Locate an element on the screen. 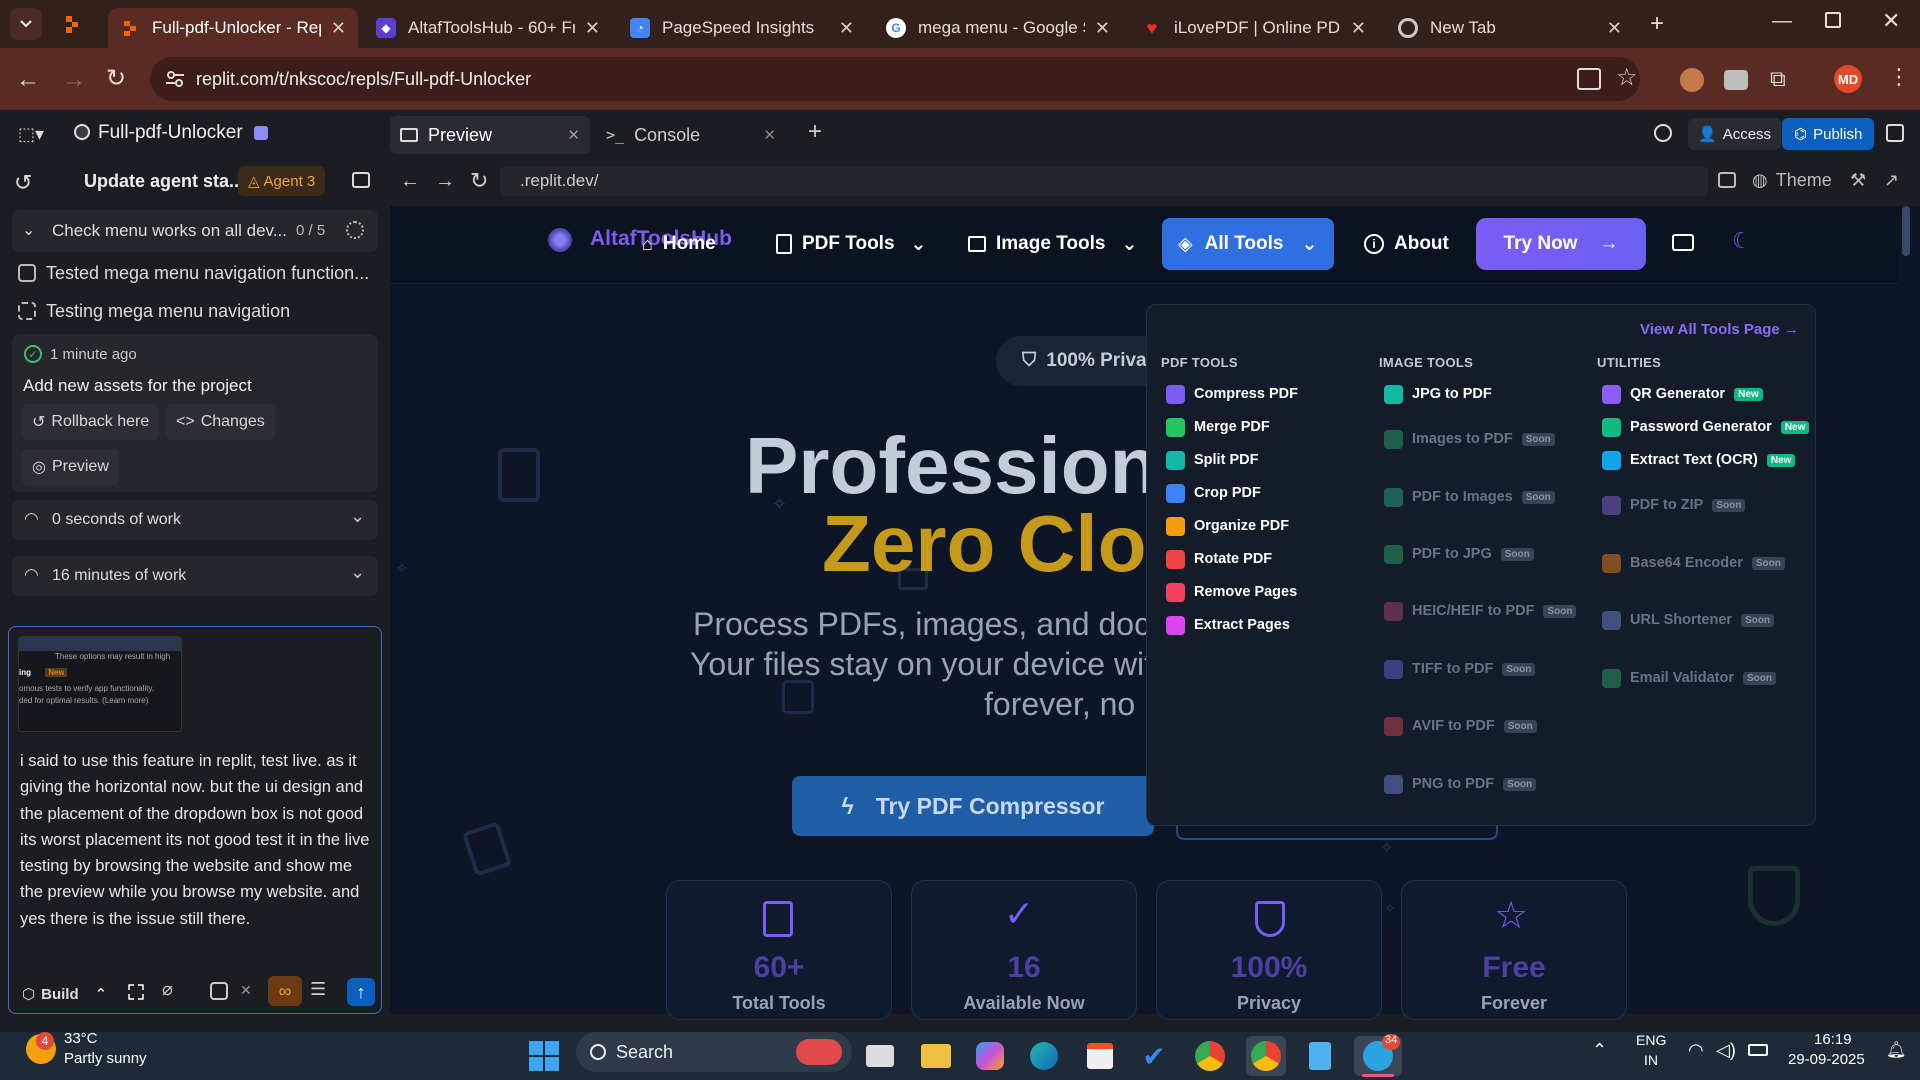 The width and height of the screenshot is (1920, 1080). mega-menu-item: HEIC/HEIF to PDF Soon is located at coordinates (1480, 611).